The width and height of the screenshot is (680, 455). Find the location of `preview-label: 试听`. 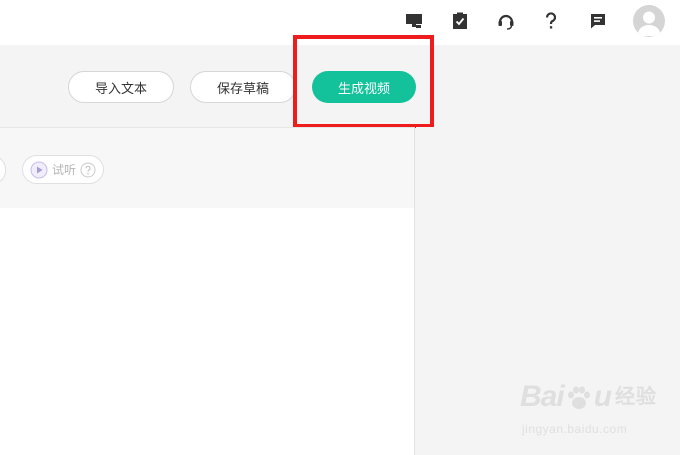

preview-label: 试听 is located at coordinates (64, 170).